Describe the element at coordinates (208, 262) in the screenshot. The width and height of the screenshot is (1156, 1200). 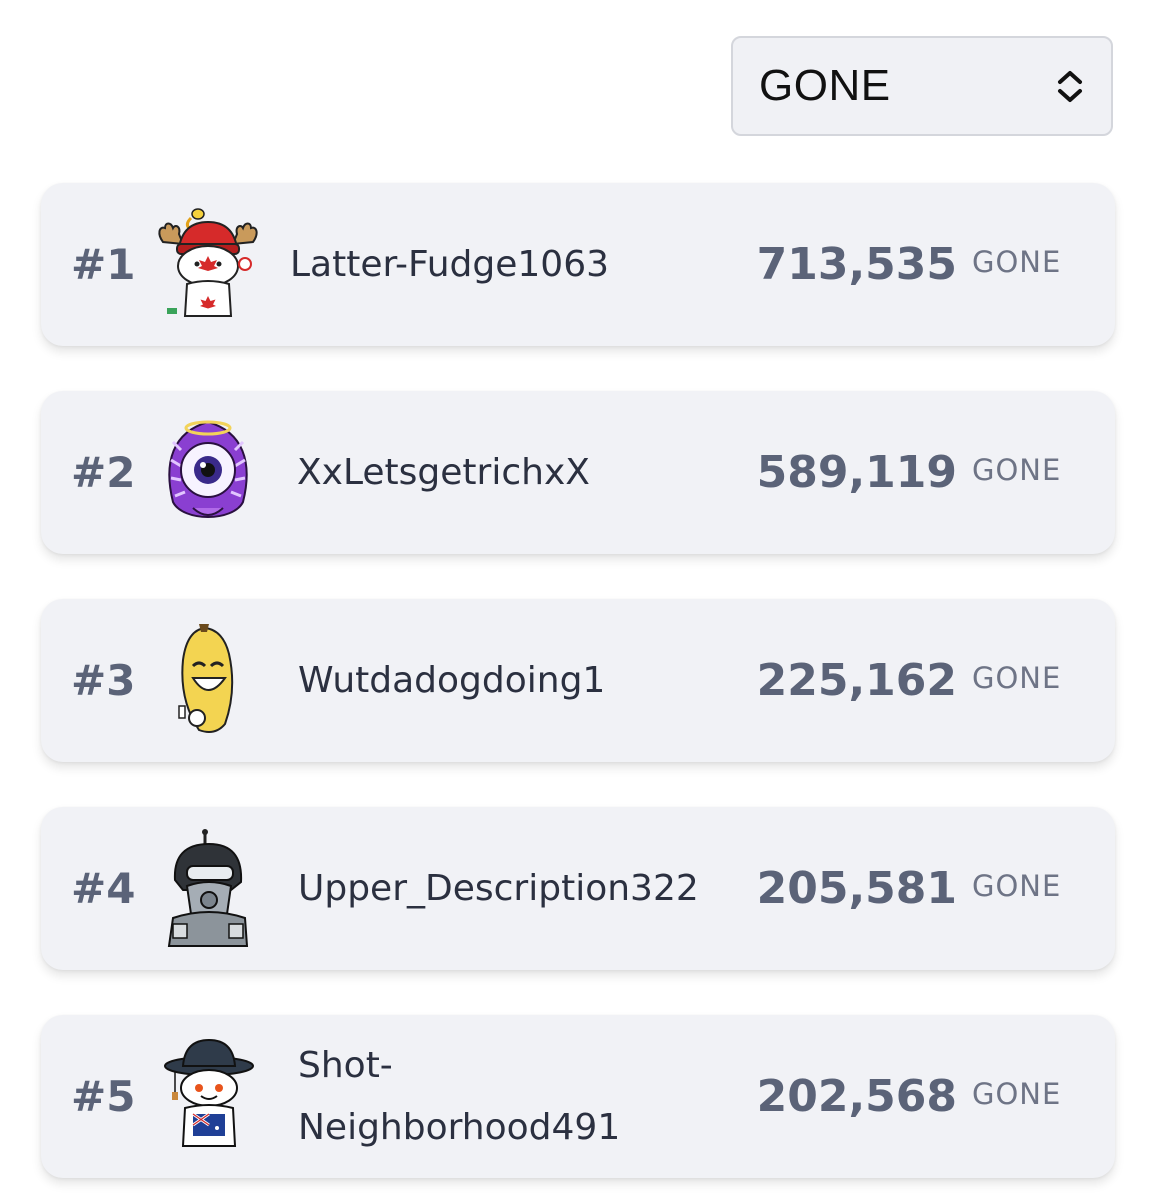
I see `moose-canada-avatar` at that location.